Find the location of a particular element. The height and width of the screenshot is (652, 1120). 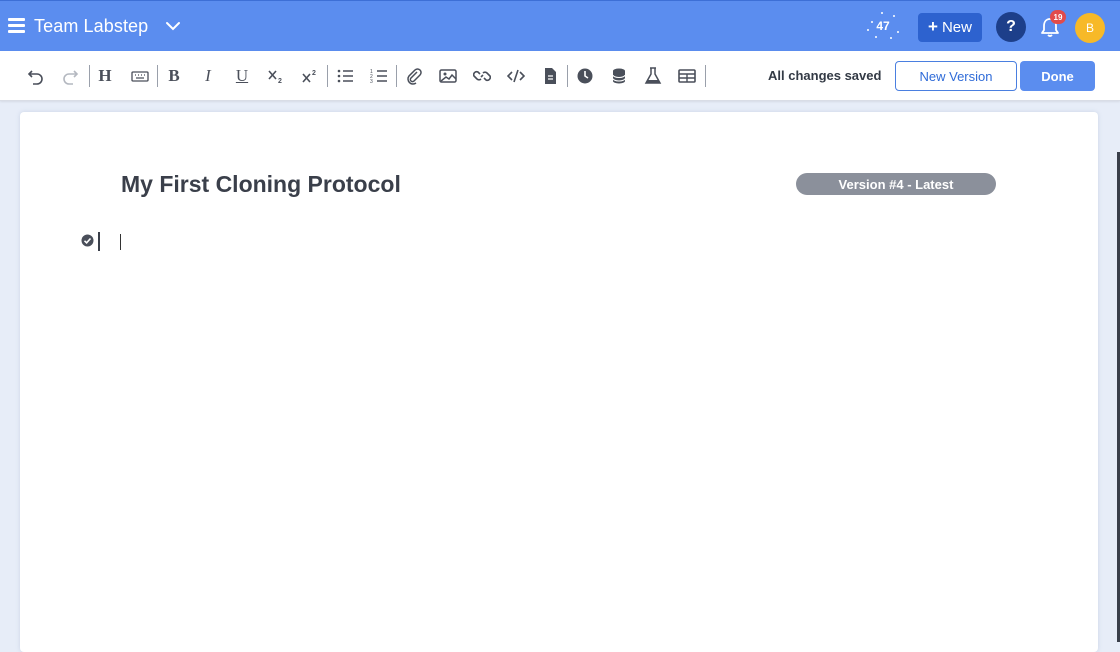

new-button-label: New is located at coordinates (956, 27).